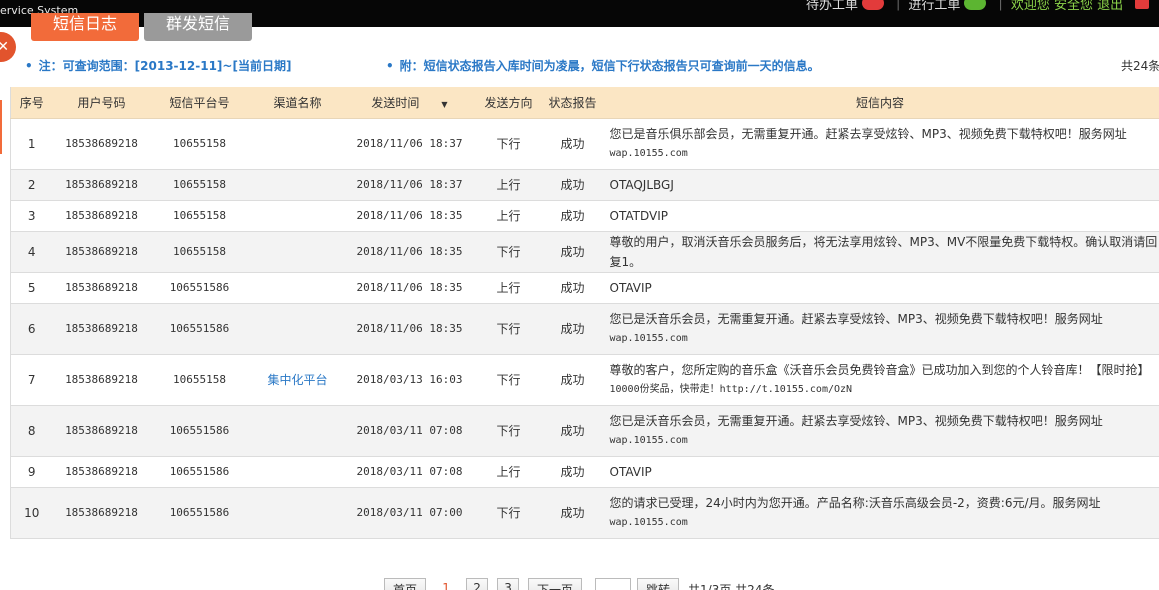 The height and width of the screenshot is (590, 1159). What do you see at coordinates (31, 185) in the screenshot?
I see `cell-index: 2` at bounding box center [31, 185].